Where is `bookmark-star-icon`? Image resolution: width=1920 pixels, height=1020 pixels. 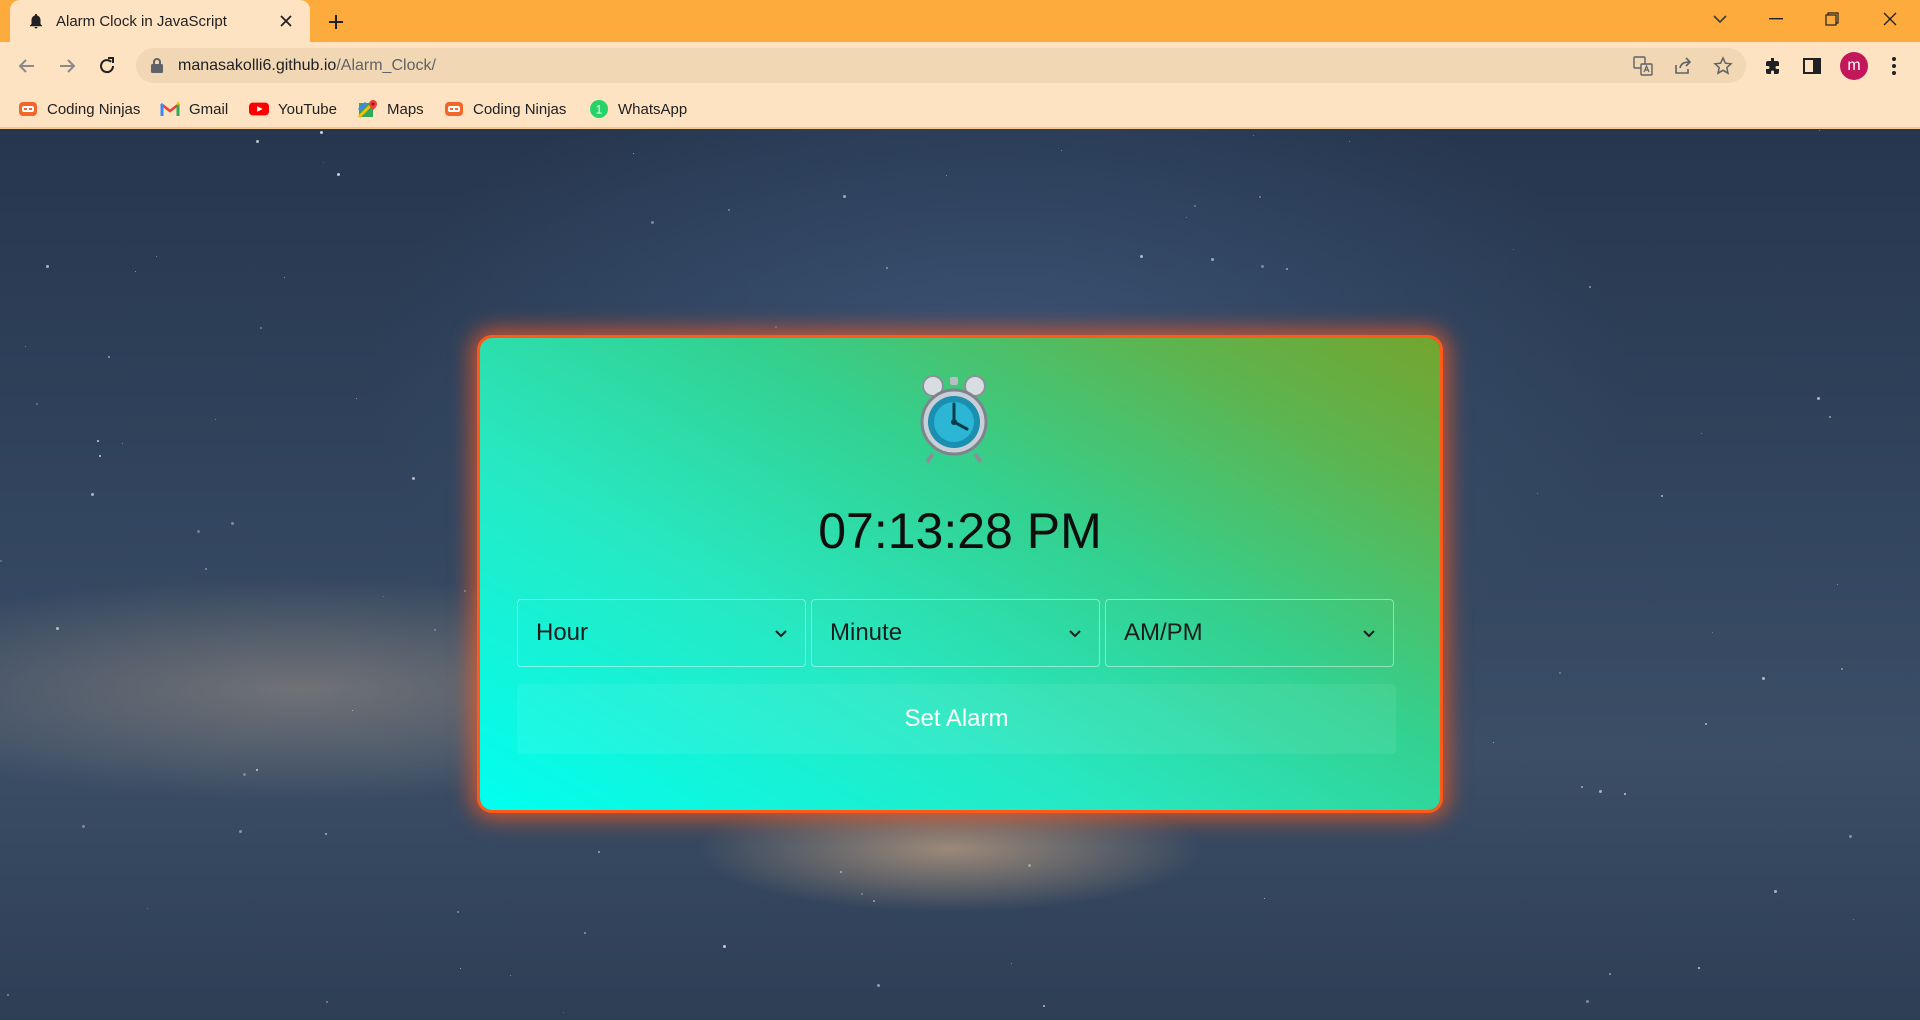
bookmark-star-icon is located at coordinates (1723, 66).